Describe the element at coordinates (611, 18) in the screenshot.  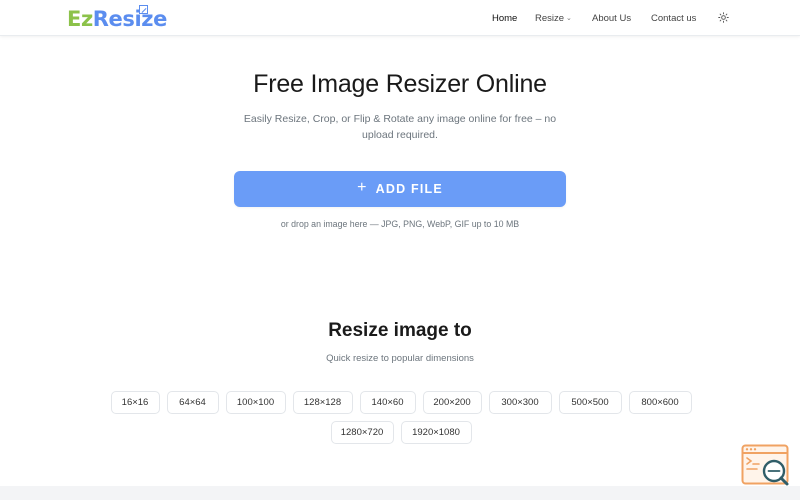
I see `nav-about: About Us` at that location.